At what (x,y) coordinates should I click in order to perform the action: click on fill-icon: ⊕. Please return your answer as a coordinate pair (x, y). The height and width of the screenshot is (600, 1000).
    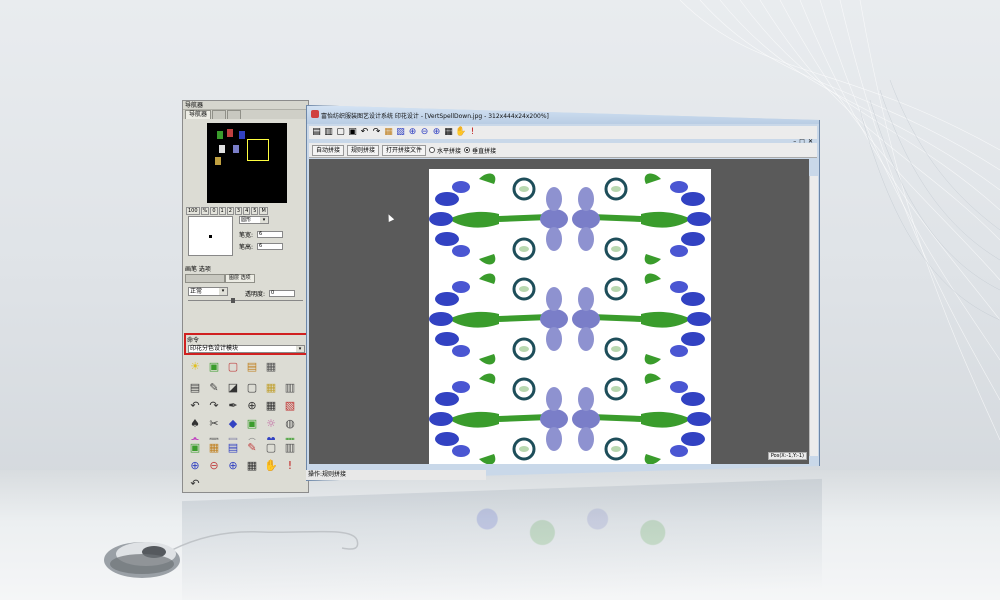
    Looking at the image, I should click on (252, 406).